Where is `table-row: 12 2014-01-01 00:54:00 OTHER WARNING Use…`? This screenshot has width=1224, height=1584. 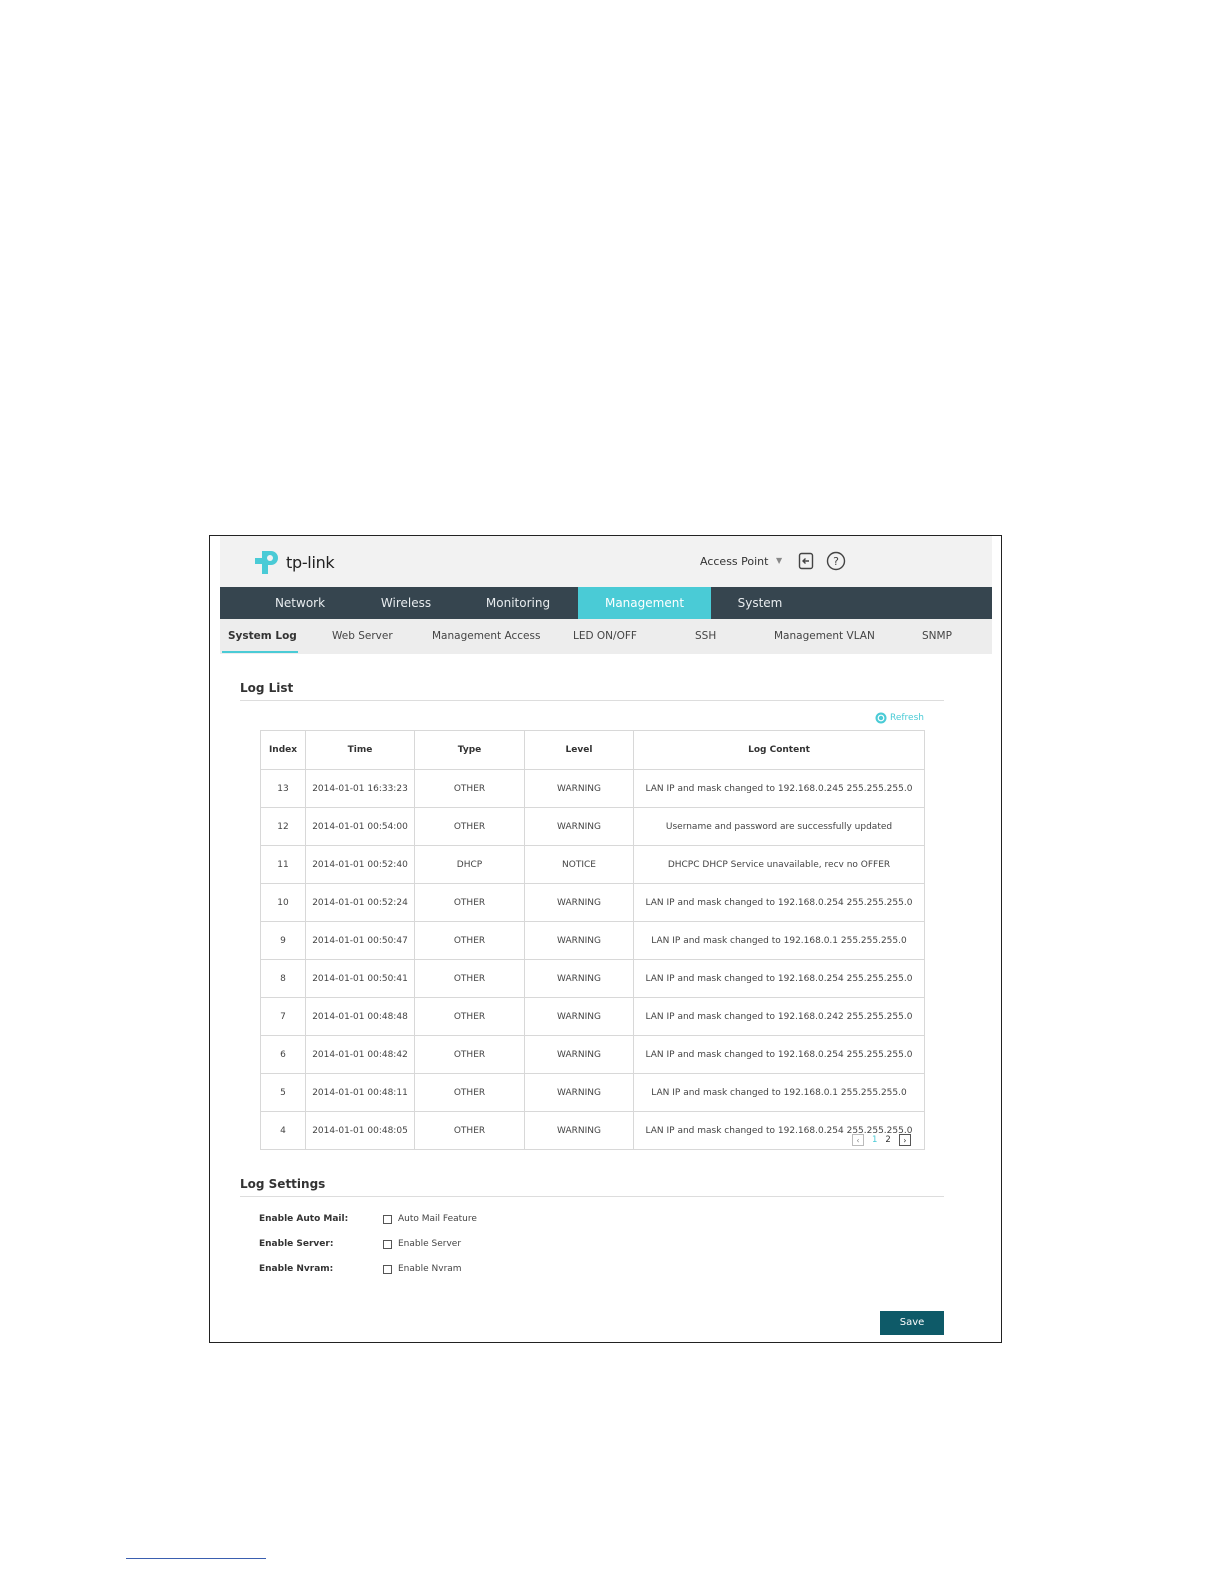 table-row: 12 2014-01-01 00:54:00 OTHER WARNING Use… is located at coordinates (592, 826).